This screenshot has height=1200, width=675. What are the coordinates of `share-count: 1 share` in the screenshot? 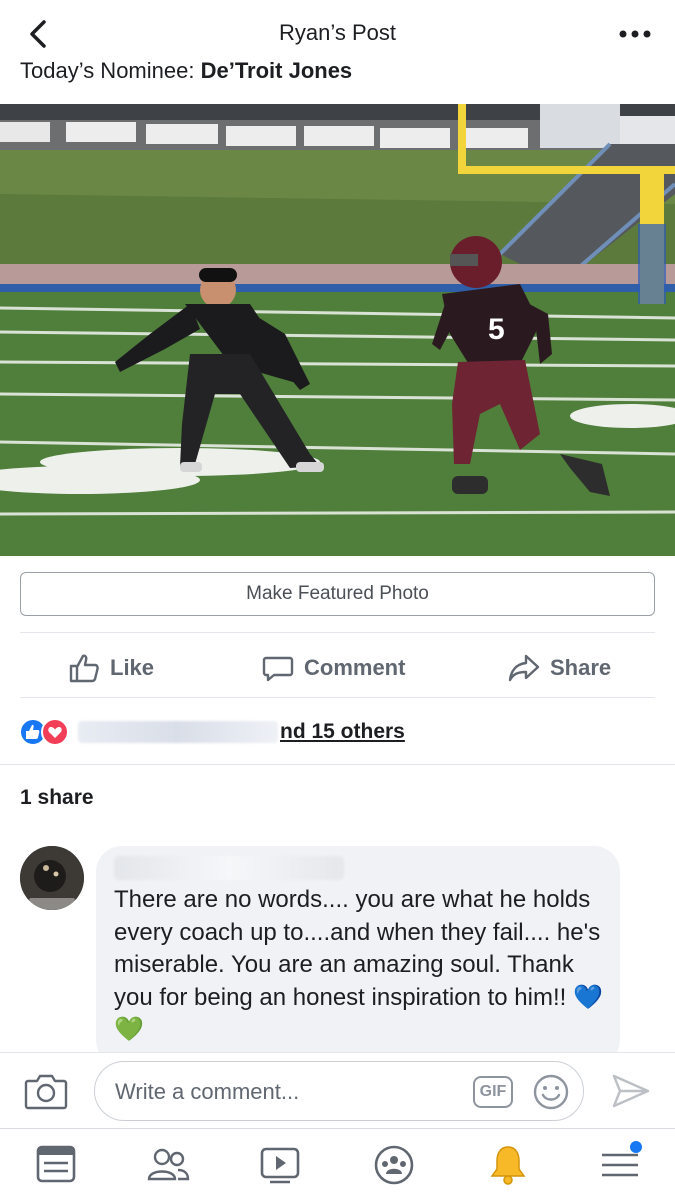 It's located at (57, 798).